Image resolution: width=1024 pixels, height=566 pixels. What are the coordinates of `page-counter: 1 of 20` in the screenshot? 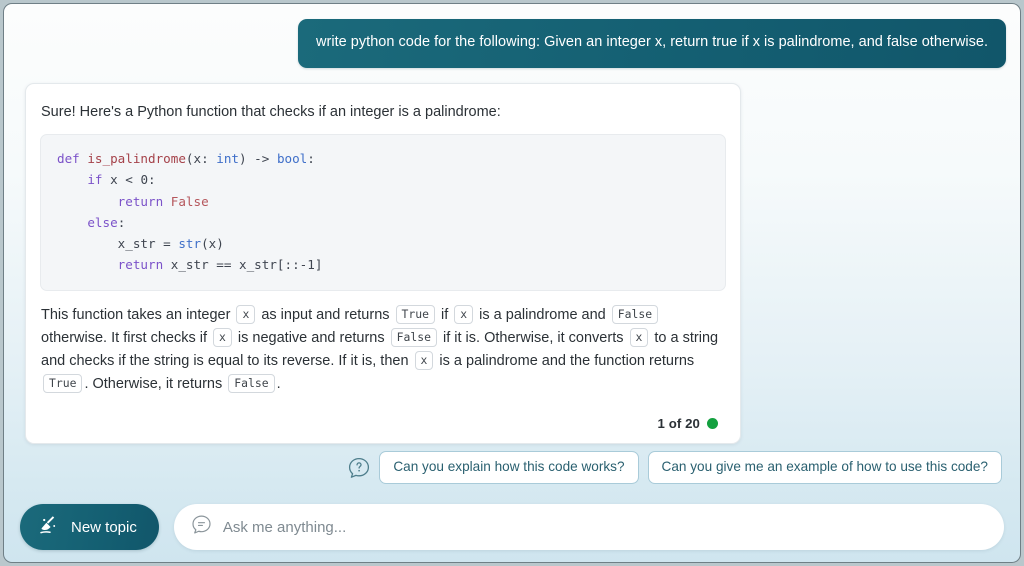 It's located at (678, 423).